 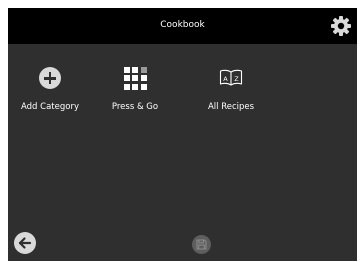 I want to click on add-category-button: Add Category, so click(x=51, y=94).